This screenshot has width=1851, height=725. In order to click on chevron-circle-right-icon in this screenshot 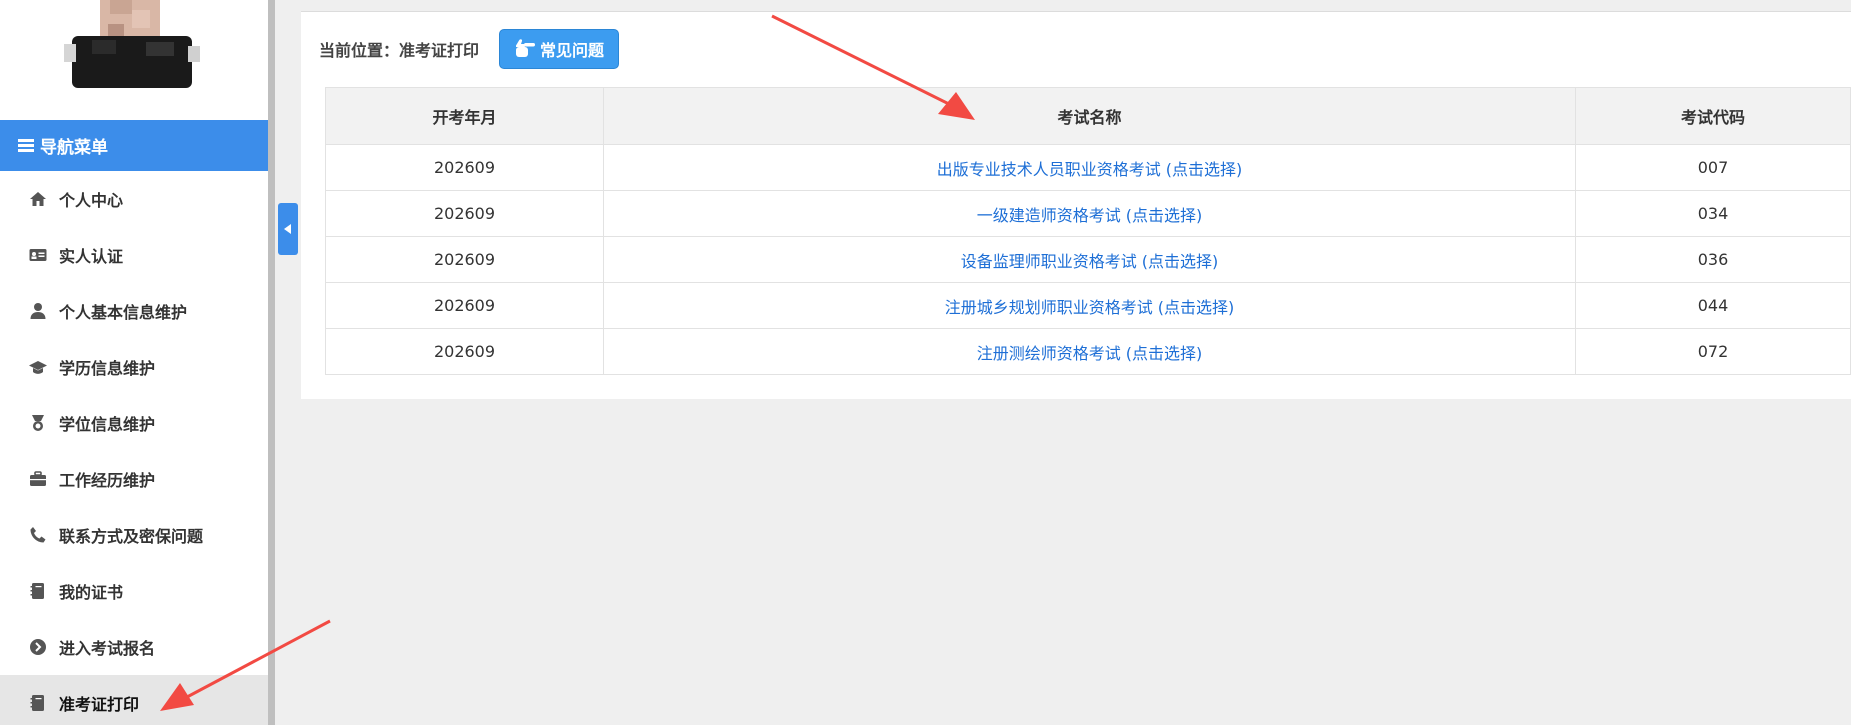, I will do `click(38, 647)`.